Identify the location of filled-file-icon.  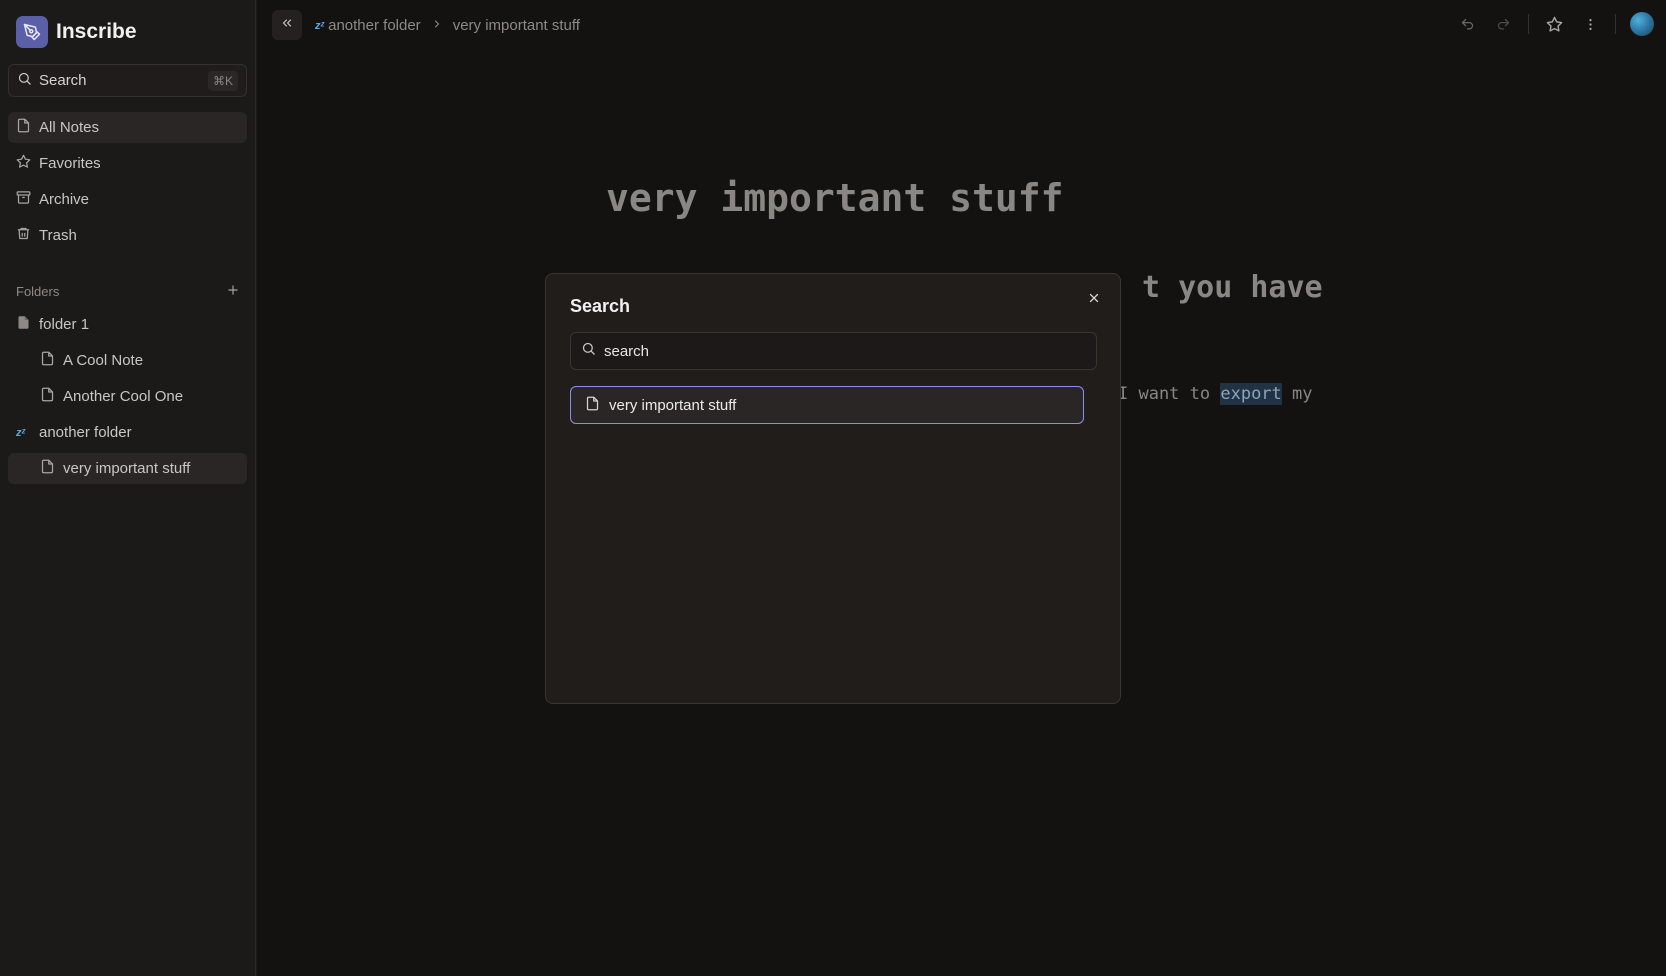
(23, 324).